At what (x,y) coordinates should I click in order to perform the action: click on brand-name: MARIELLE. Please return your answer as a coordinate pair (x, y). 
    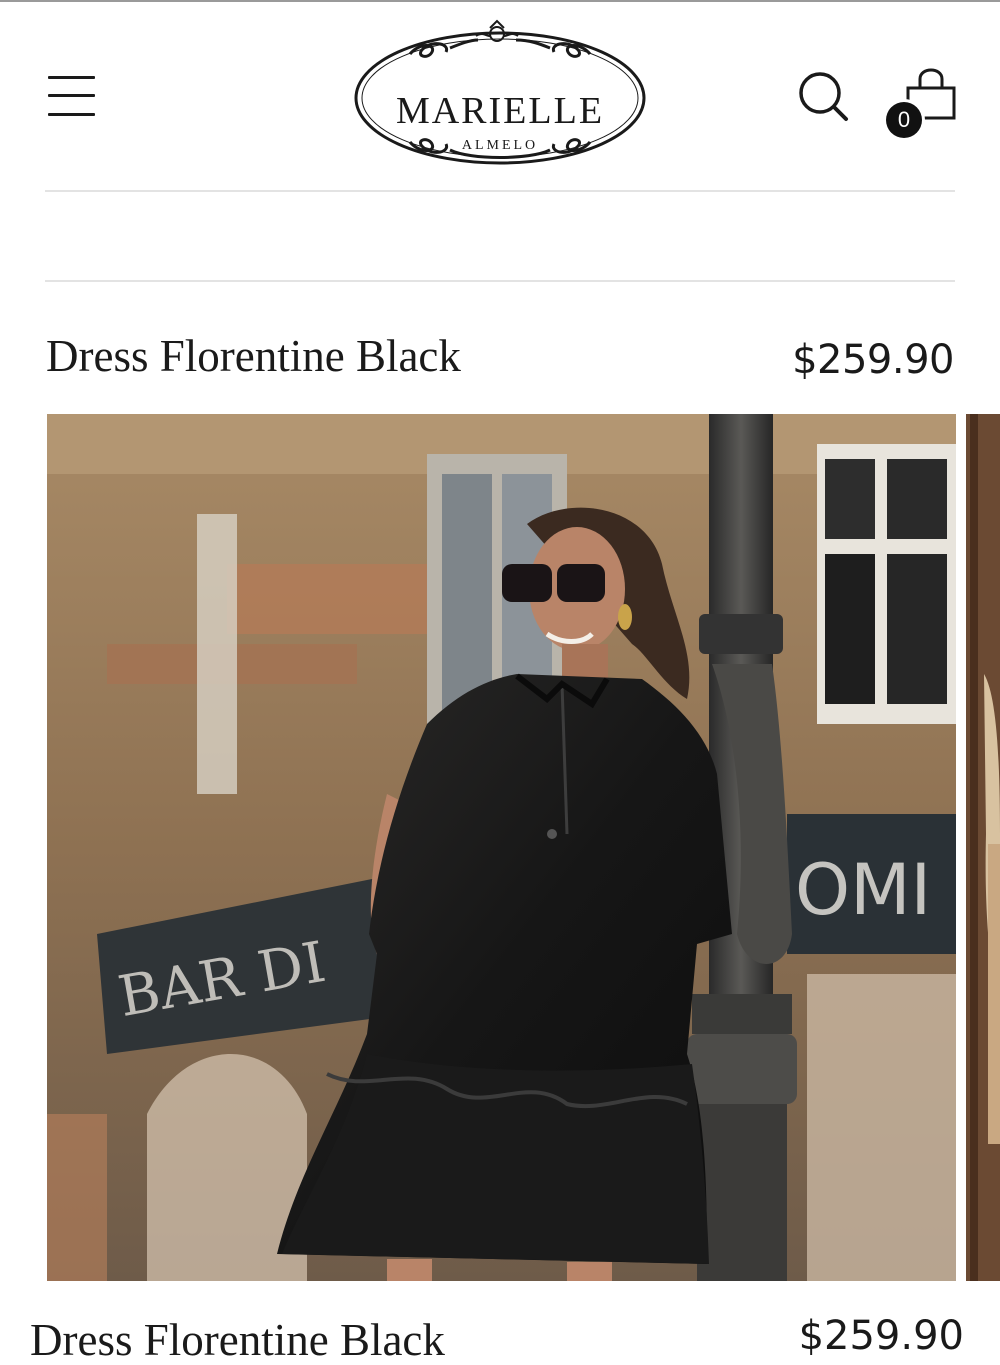
    Looking at the image, I should click on (500, 111).